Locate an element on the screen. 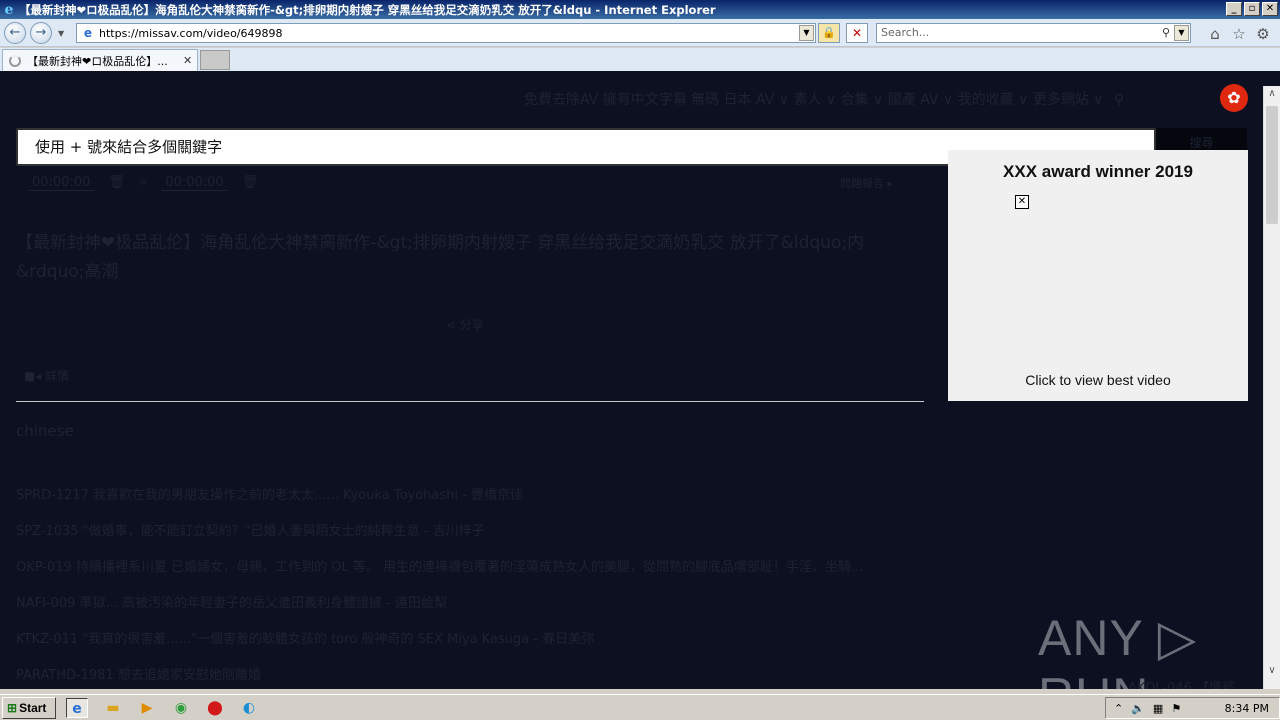 The height and width of the screenshot is (720, 1280). home-icon: ⌂ is located at coordinates (1215, 34).